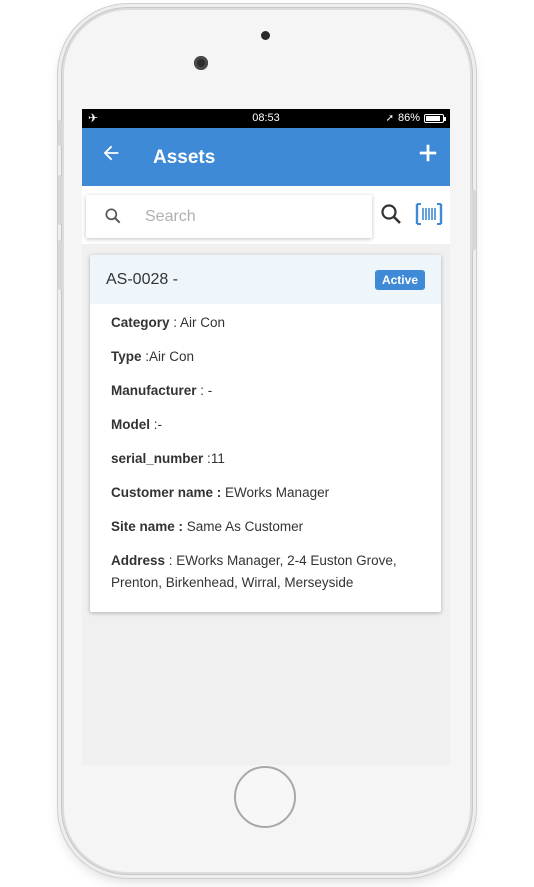 This screenshot has height=887, width=534. I want to click on barcode-scanner-icon, so click(429, 214).